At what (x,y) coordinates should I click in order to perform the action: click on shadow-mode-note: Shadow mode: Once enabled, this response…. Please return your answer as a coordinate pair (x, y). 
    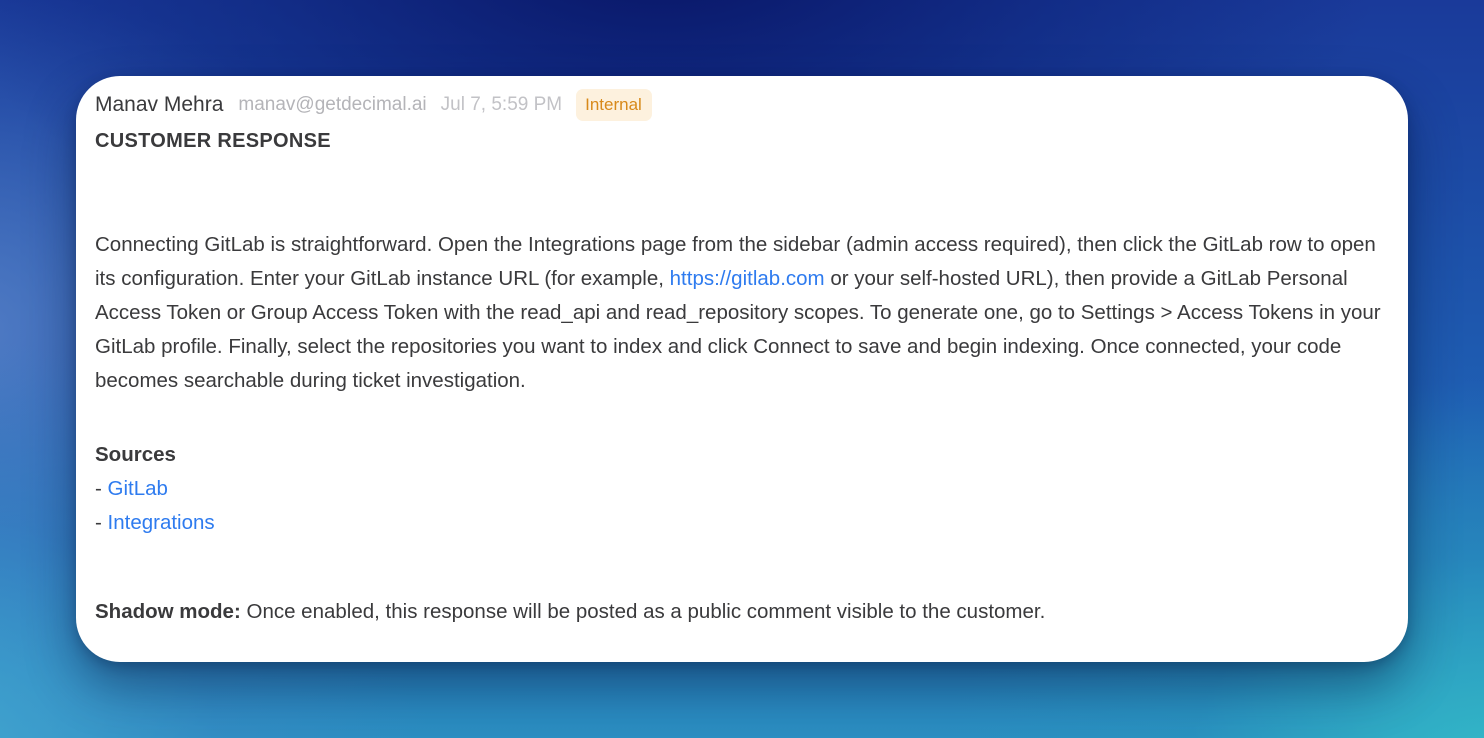
    Looking at the image, I should click on (741, 612).